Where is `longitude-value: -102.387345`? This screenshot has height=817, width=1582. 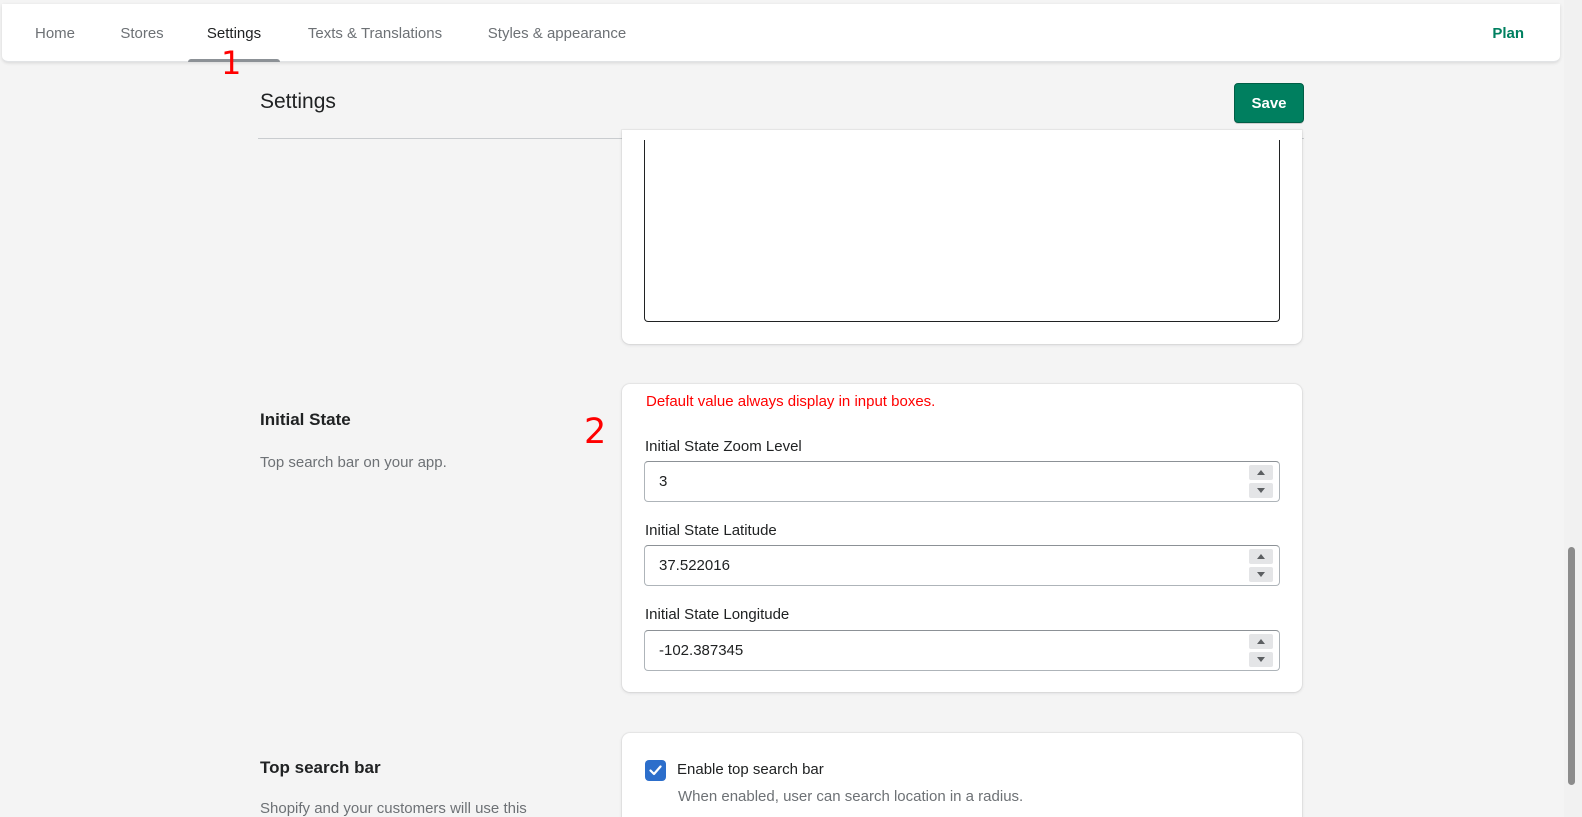
longitude-value: -102.387345 is located at coordinates (701, 650).